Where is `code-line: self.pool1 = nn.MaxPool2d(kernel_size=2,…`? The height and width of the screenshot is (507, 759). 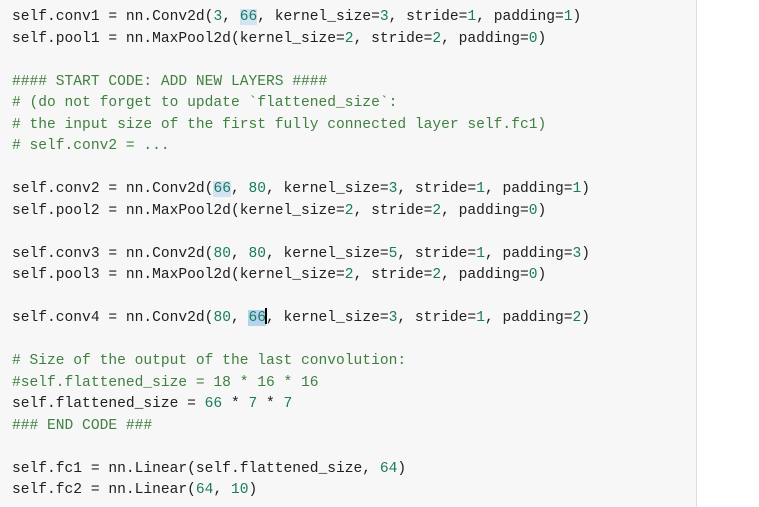
code-line: self.pool1 = nn.MaxPool2d(kernel_size=2,… is located at coordinates (352, 40).